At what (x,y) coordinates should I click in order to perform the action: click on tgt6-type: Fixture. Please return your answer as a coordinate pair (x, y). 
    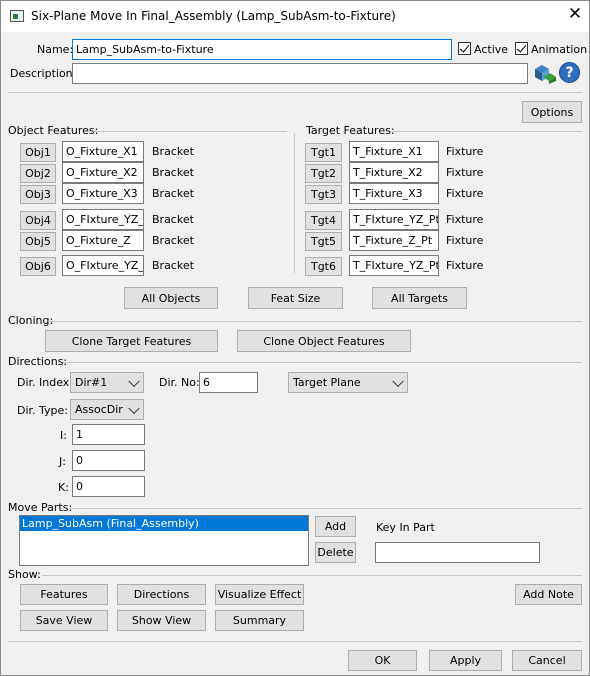
    Looking at the image, I should click on (465, 265).